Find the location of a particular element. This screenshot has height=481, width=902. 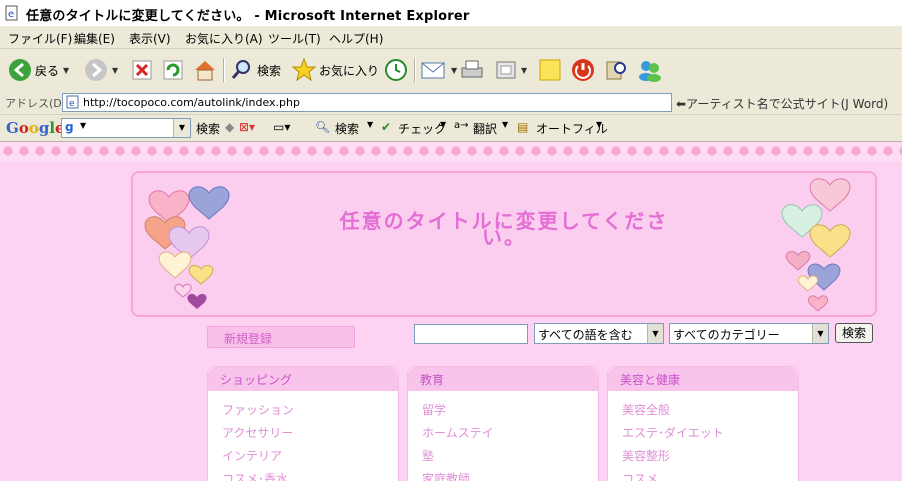

match-select: すべての語を含む ▼ is located at coordinates (599, 333).